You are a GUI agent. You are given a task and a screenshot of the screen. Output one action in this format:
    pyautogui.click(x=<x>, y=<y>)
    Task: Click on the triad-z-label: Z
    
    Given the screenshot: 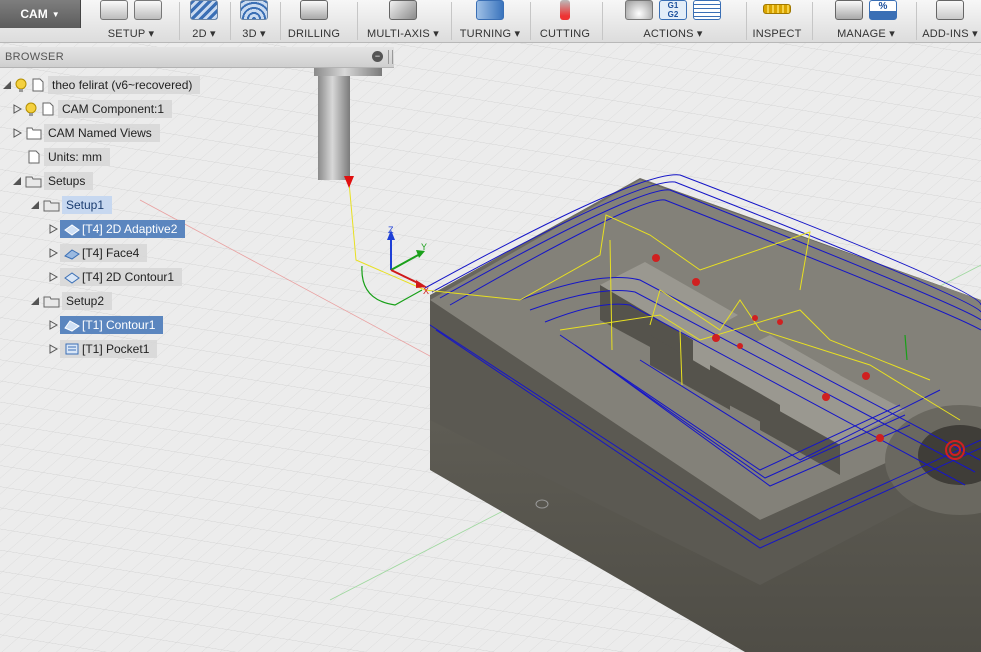 What is the action you would take?
    pyautogui.click(x=391, y=230)
    